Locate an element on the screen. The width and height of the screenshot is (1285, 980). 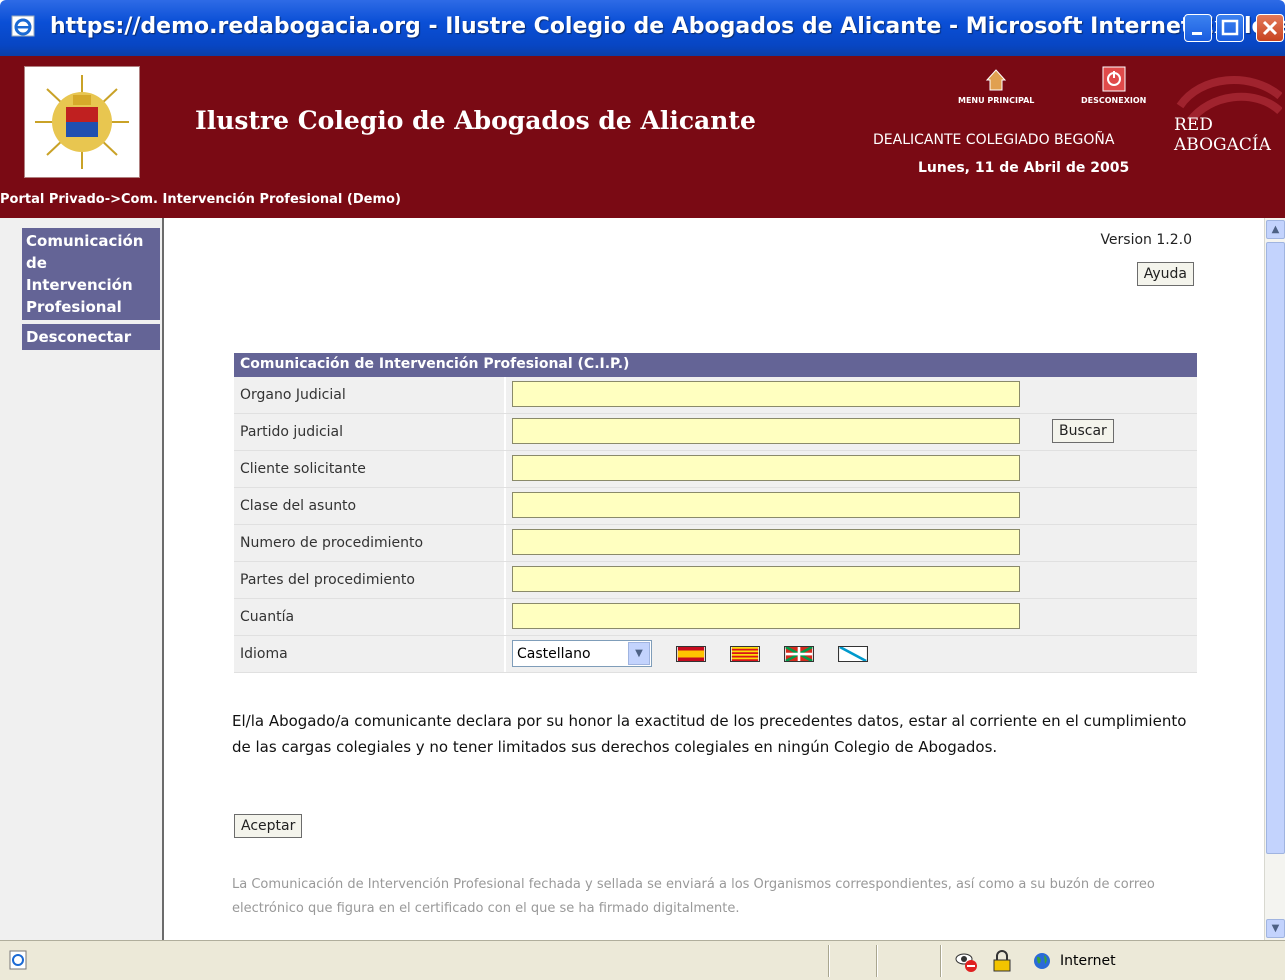
numero-procedimiento-input is located at coordinates (766, 542).